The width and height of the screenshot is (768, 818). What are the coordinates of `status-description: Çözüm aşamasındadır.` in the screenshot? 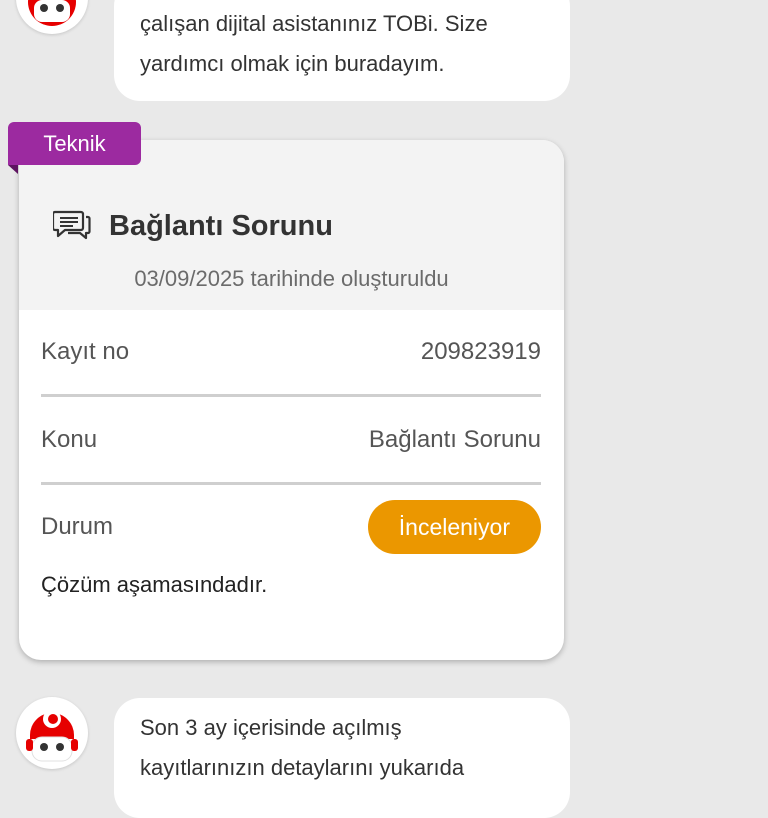 It's located at (154, 584).